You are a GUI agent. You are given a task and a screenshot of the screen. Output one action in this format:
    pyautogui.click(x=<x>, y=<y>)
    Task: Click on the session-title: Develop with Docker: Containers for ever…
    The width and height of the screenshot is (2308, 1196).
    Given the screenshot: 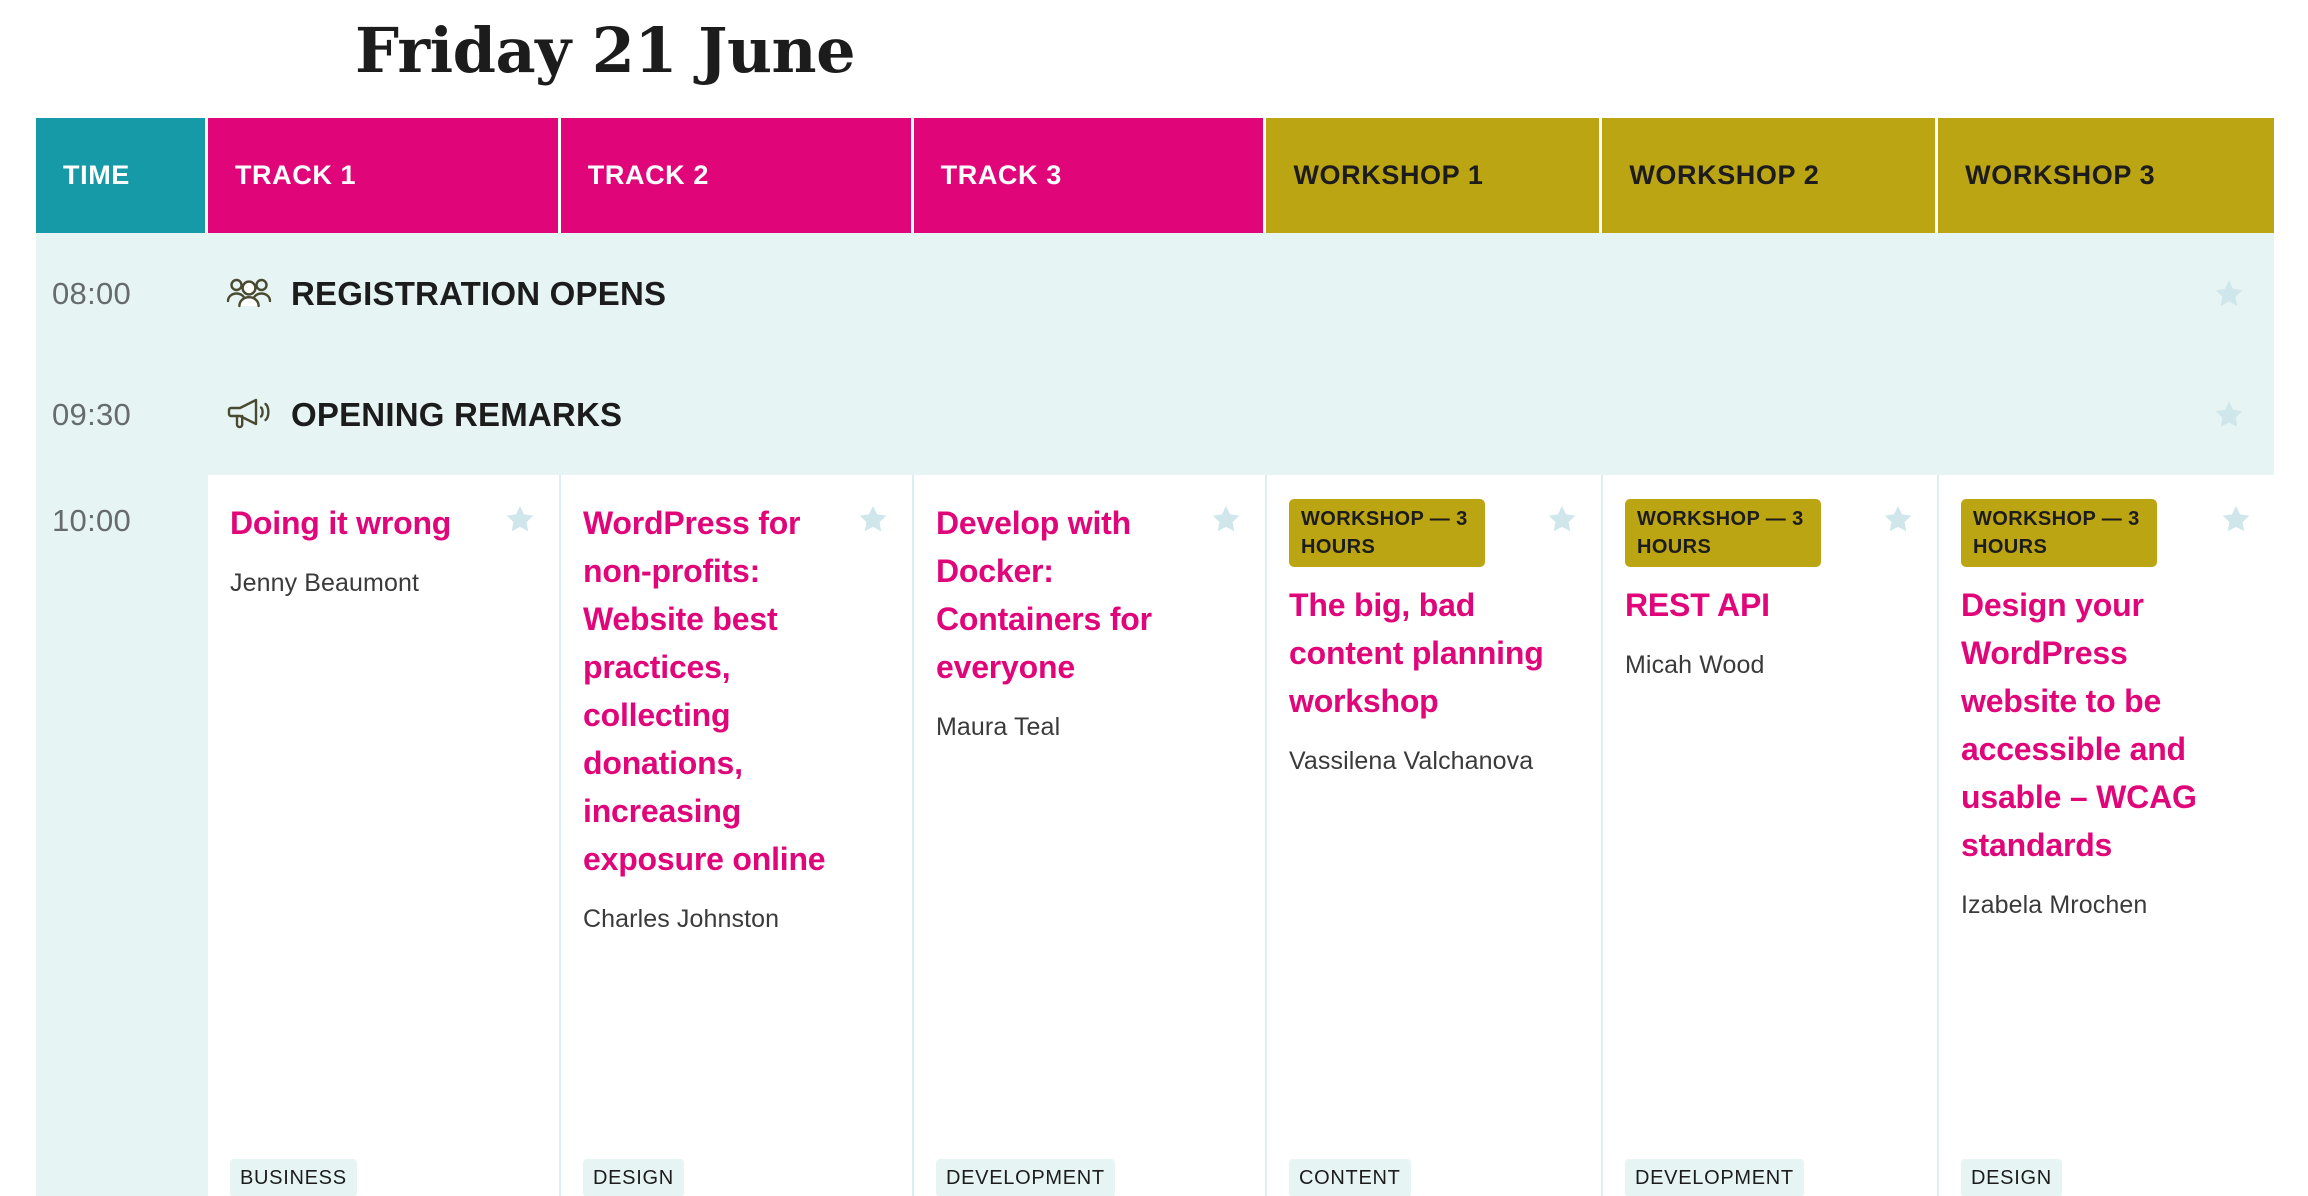 What is the action you would take?
    pyautogui.click(x=1089, y=595)
    